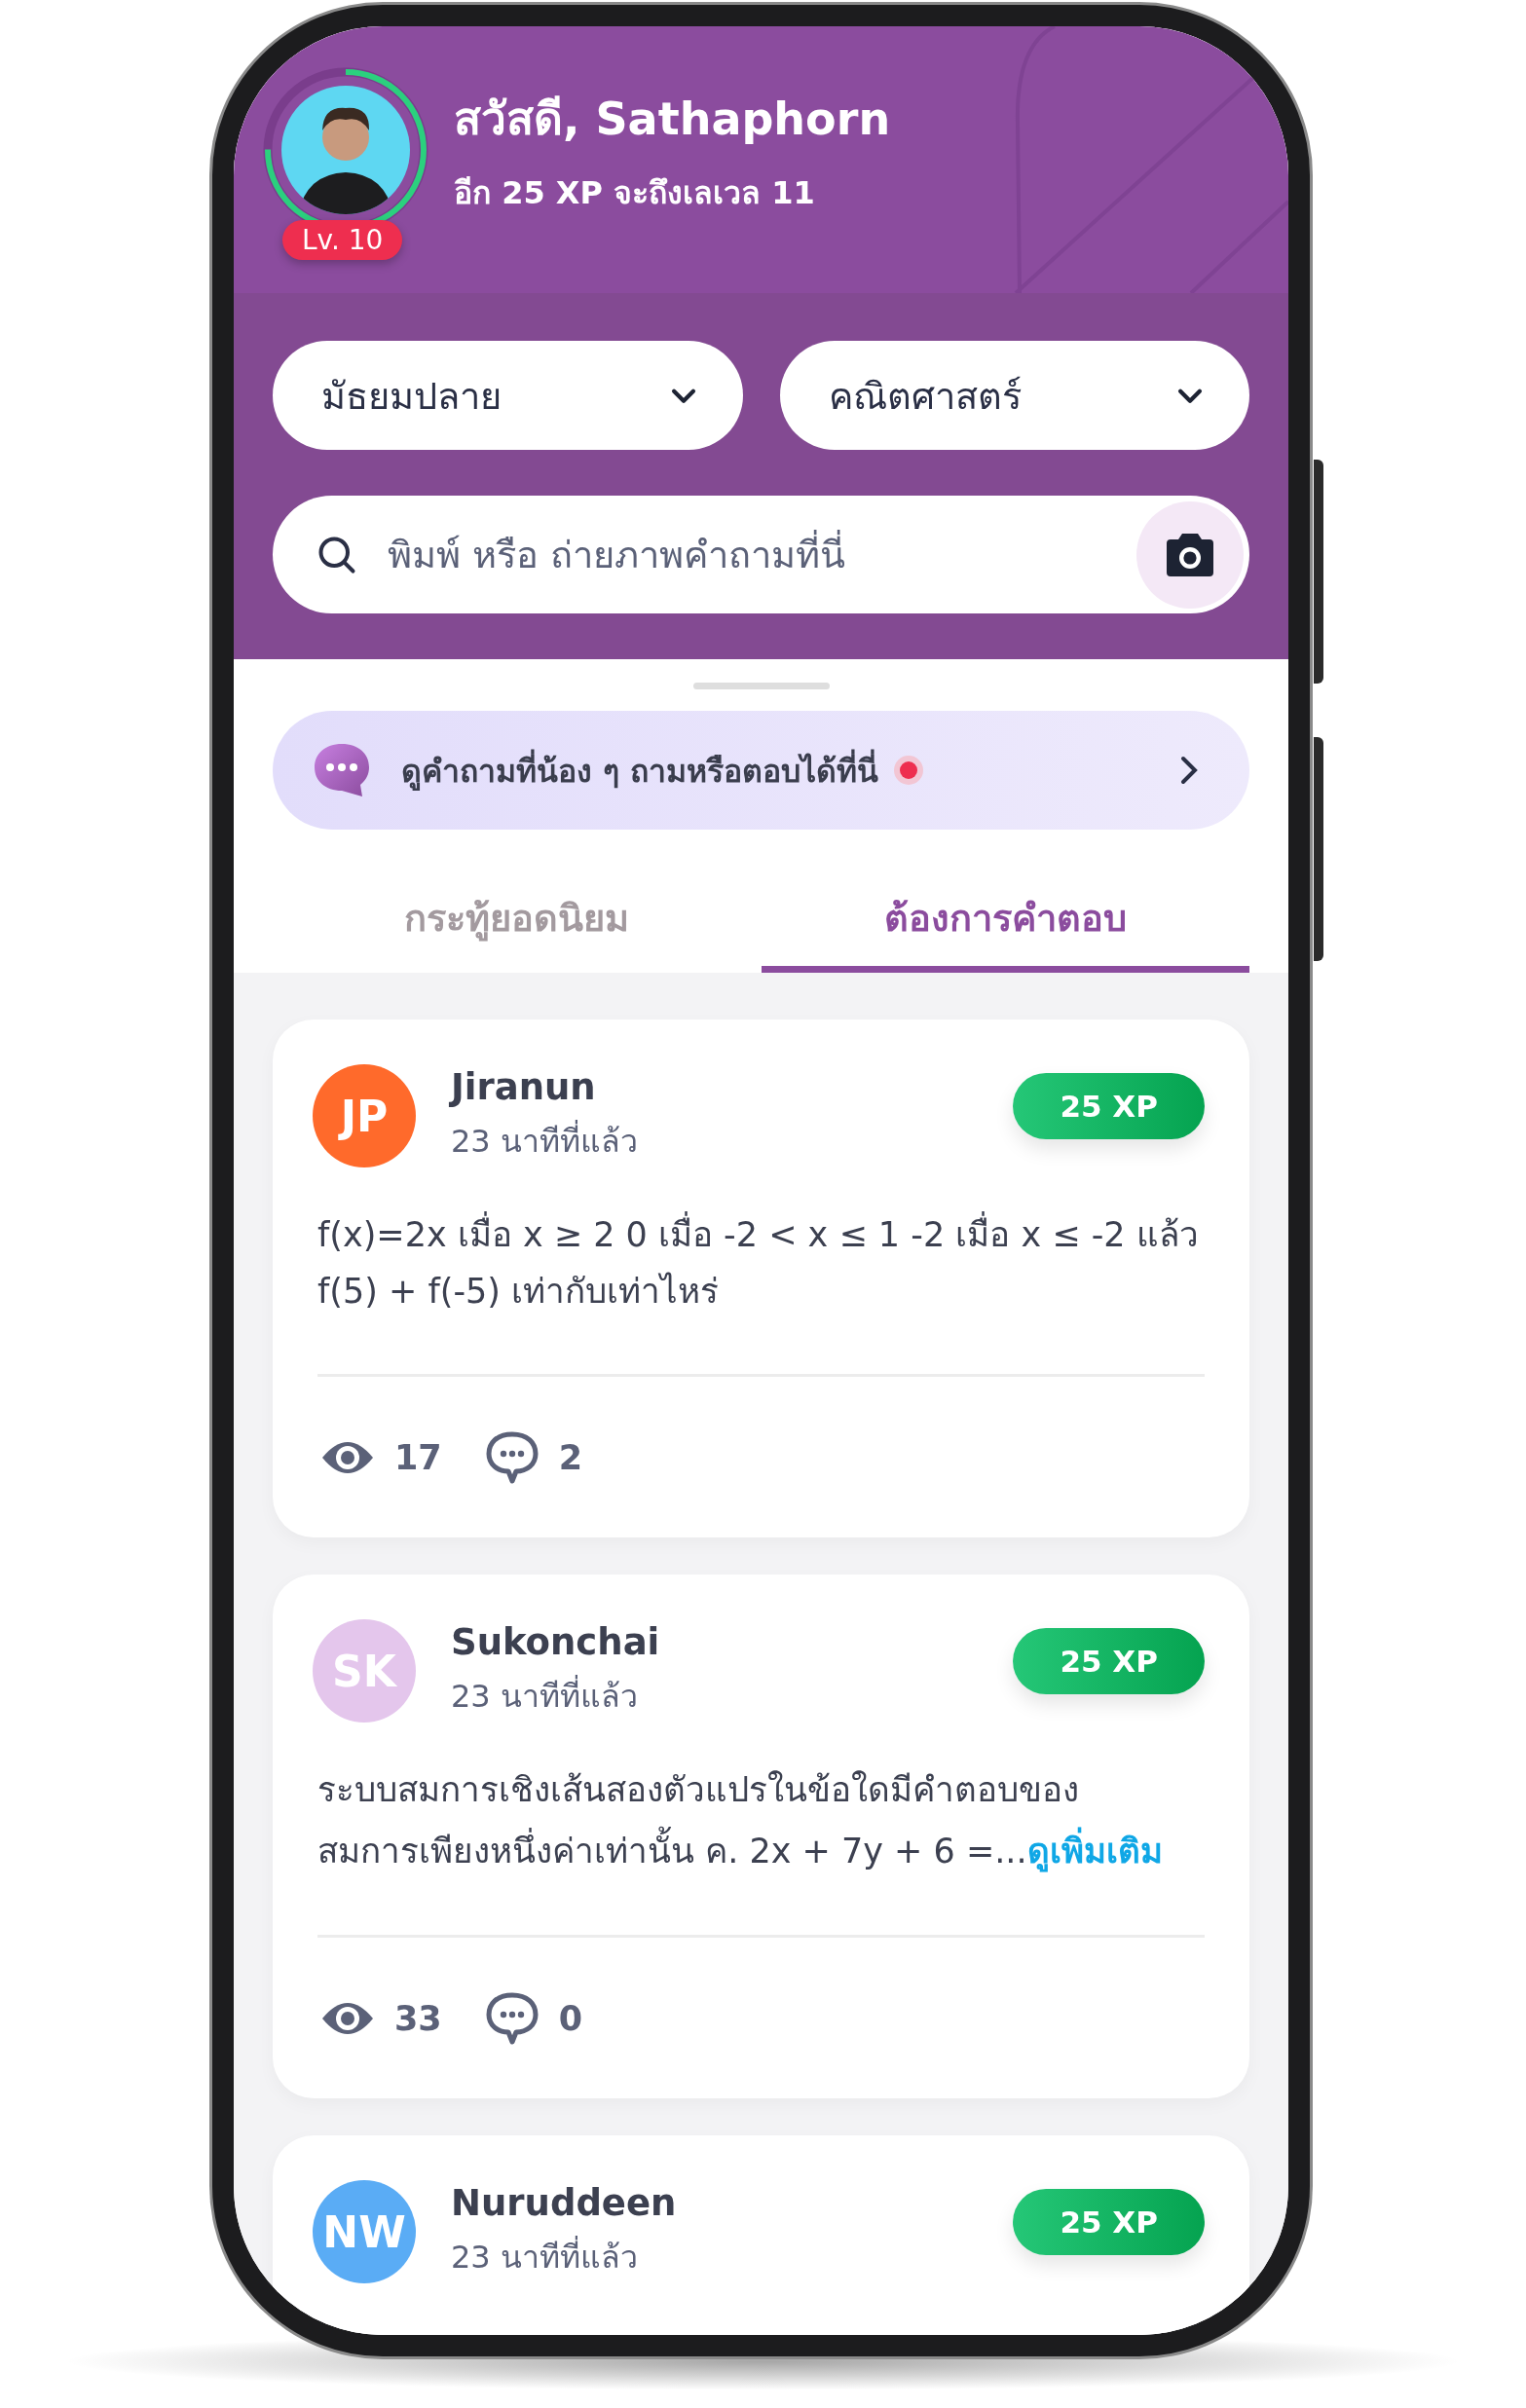 Image resolution: width=1526 pixels, height=2408 pixels. I want to click on drag-handle, so click(761, 686).